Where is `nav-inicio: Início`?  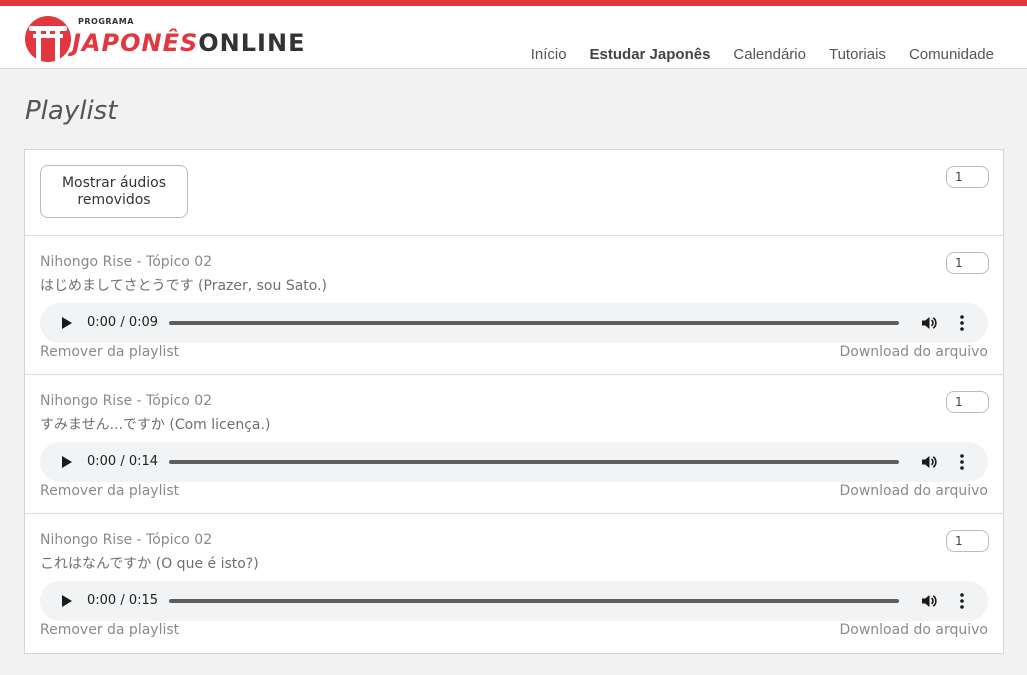
nav-inicio: Início is located at coordinates (549, 54).